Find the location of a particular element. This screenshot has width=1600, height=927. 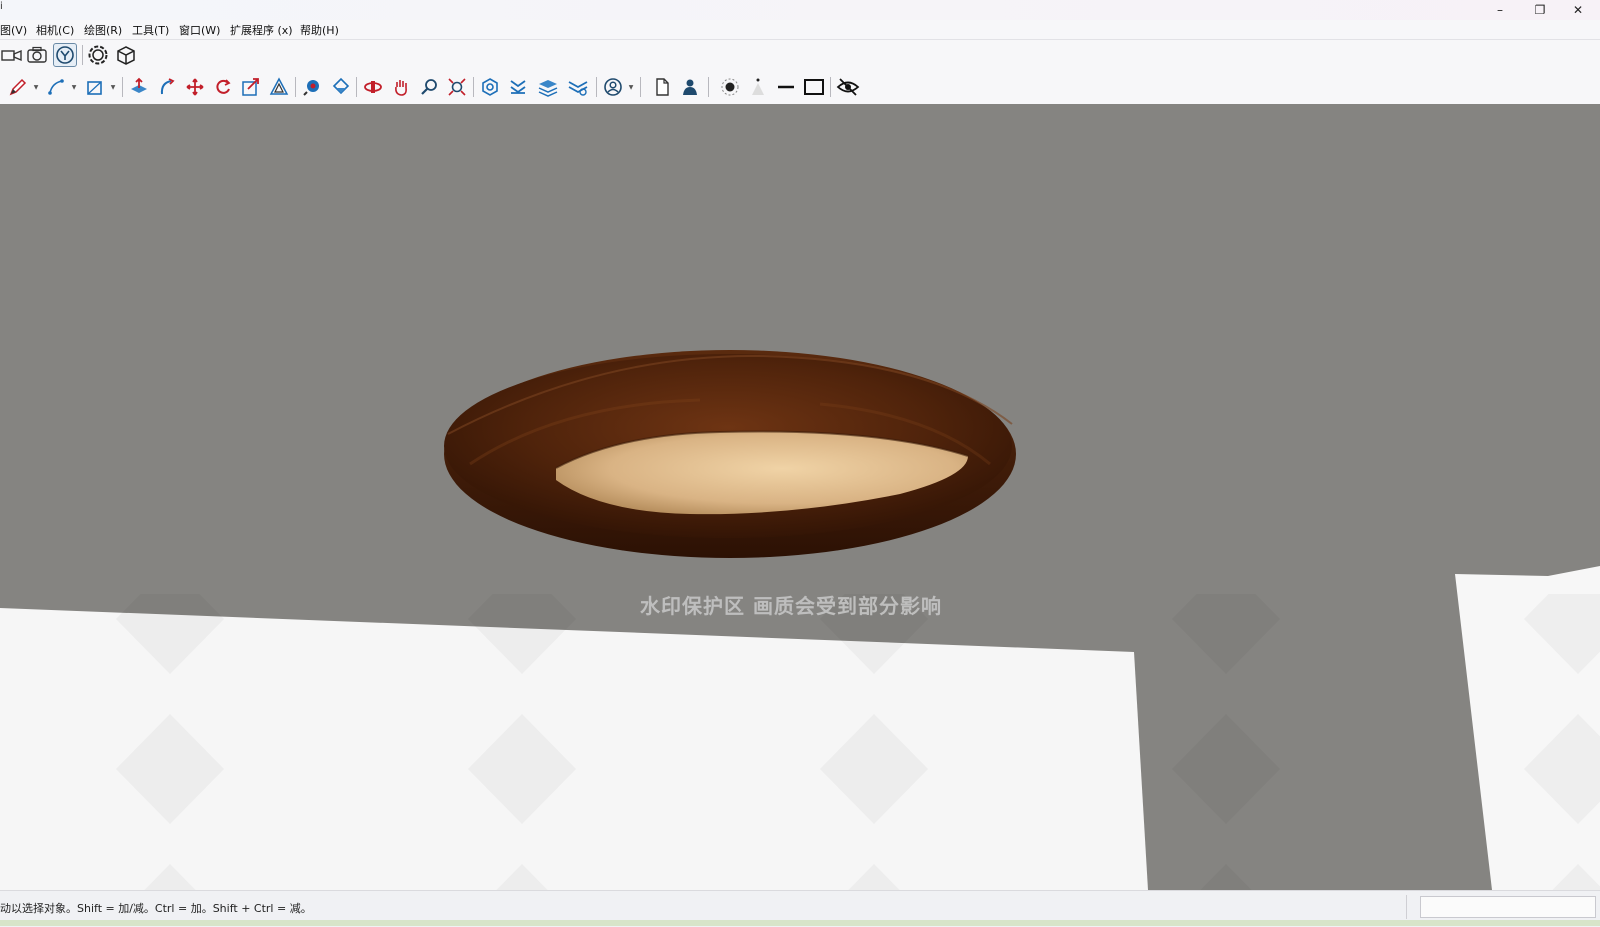

styles-icon is located at coordinates (578, 87).